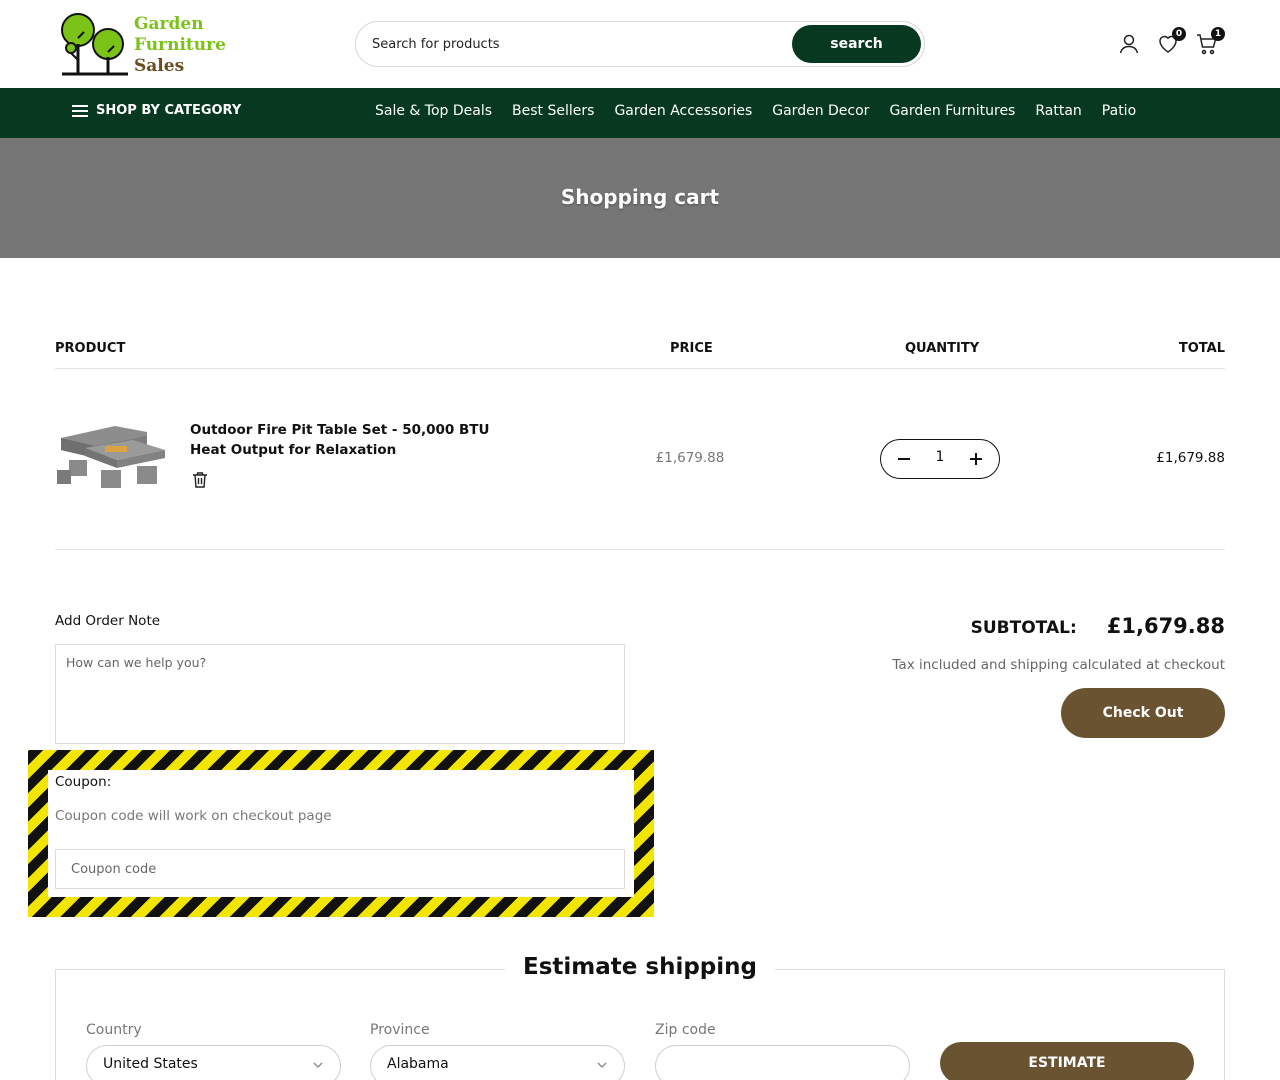  Describe the element at coordinates (782, 1062) in the screenshot. I see `zip-code-input` at that location.